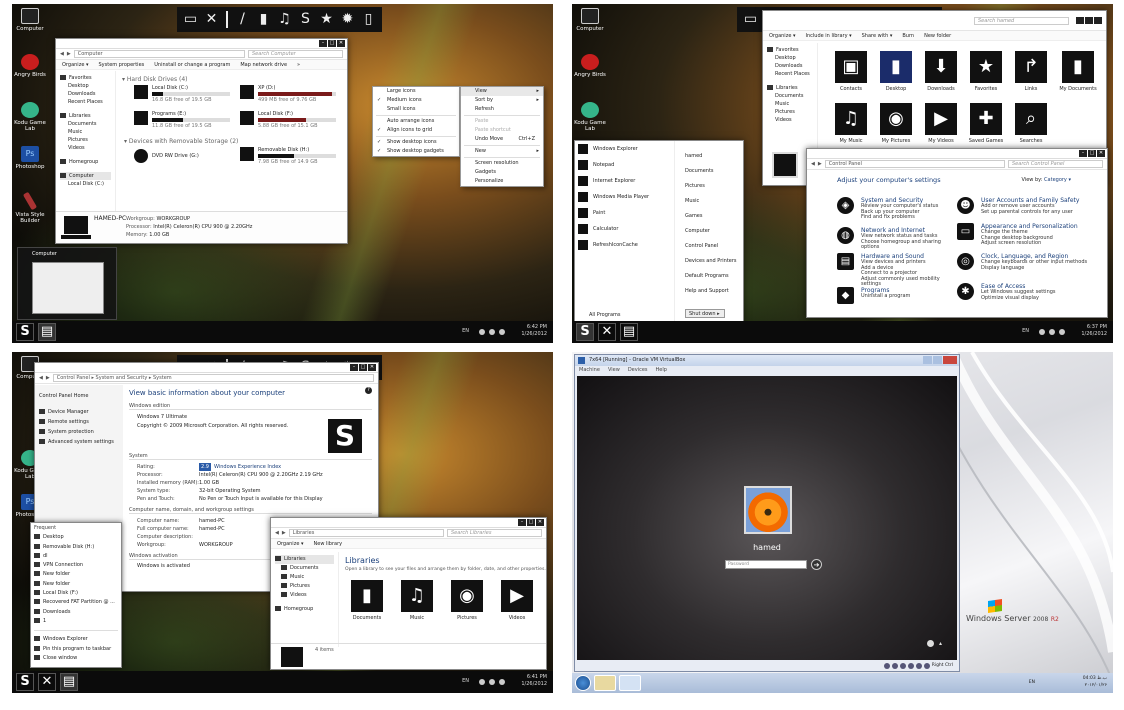  What do you see at coordinates (1031, 123) in the screenshot?
I see `folder-searches: ⌕ Searches` at bounding box center [1031, 123].